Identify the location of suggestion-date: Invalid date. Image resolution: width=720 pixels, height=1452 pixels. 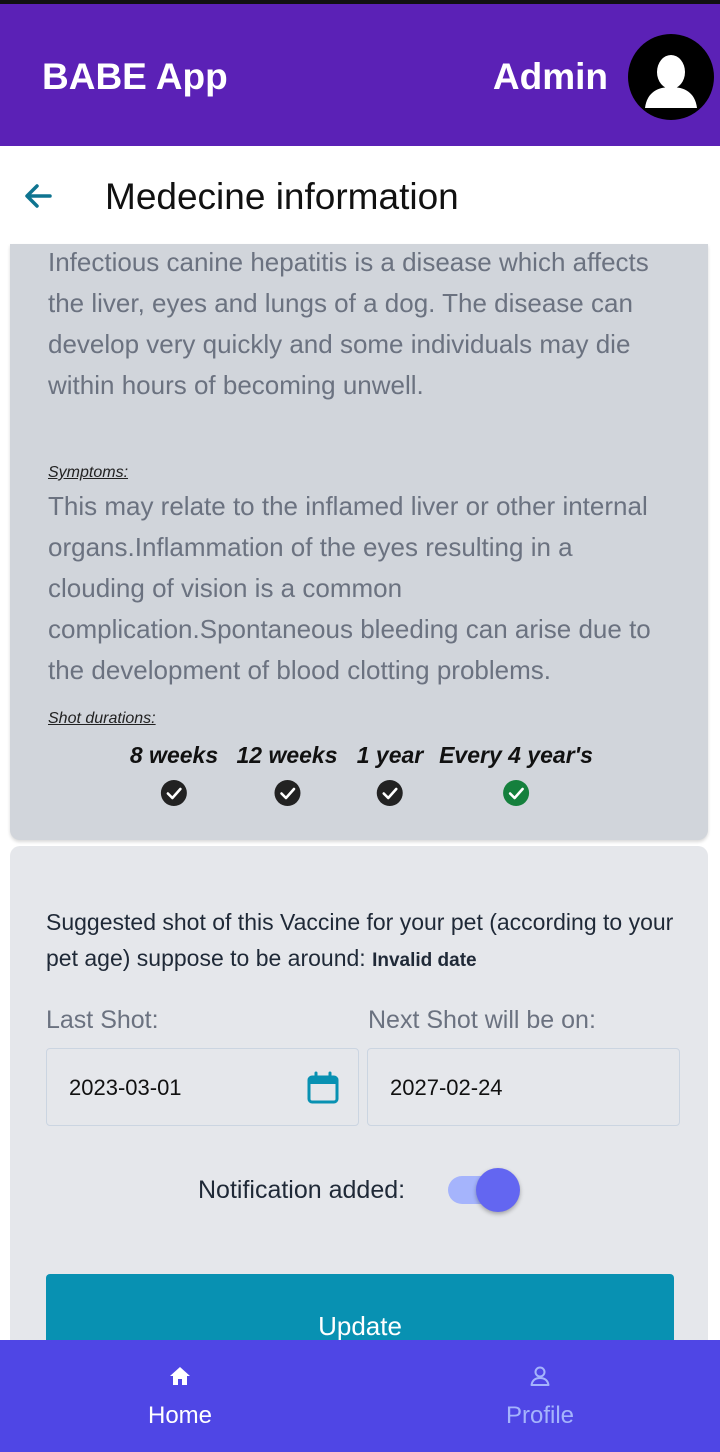
(424, 960).